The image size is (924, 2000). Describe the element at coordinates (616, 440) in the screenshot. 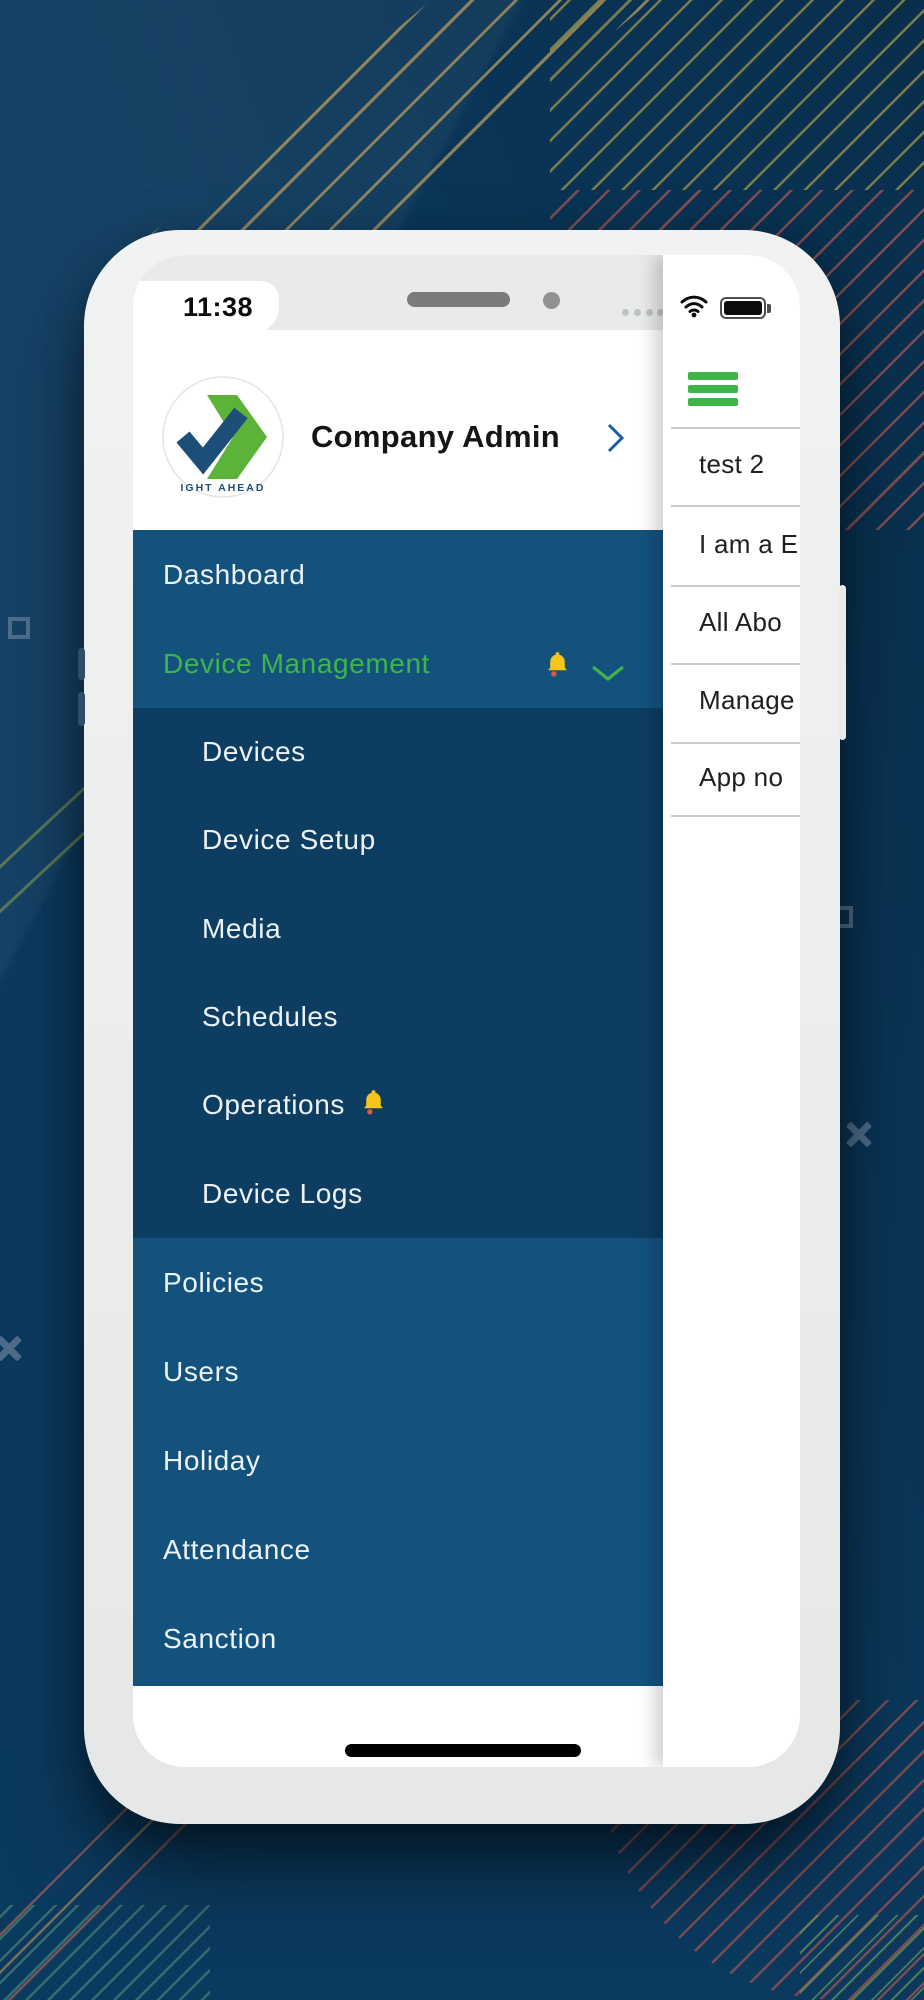

I see `chevron-right-icon` at that location.